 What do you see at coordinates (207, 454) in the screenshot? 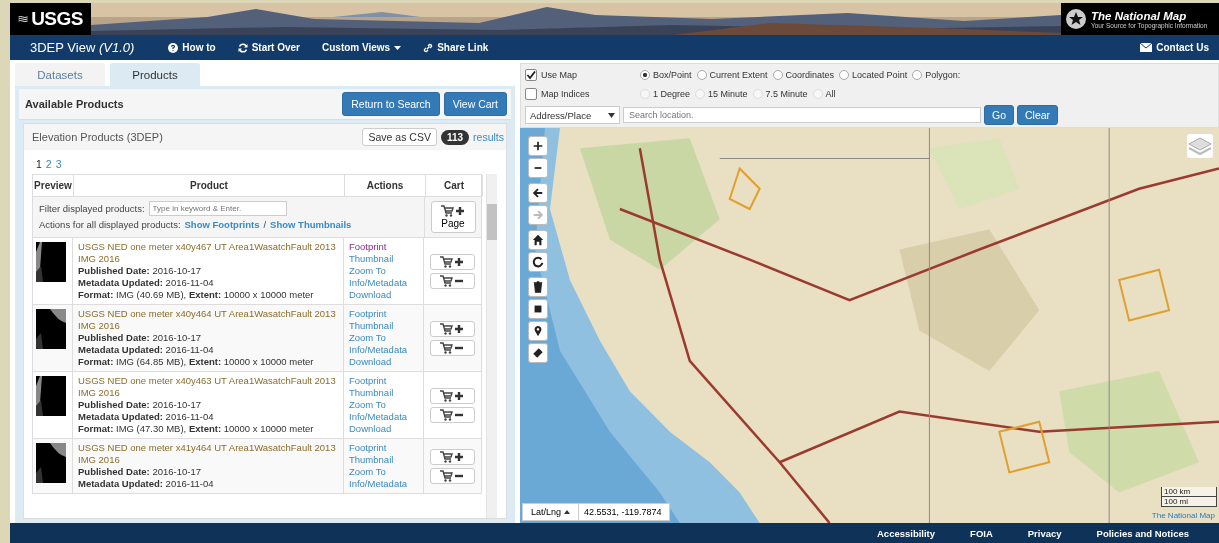
I see `product-title: USGS NED one meter x41y464 UT Area1WasatchFault 2013 IMG 2016` at bounding box center [207, 454].